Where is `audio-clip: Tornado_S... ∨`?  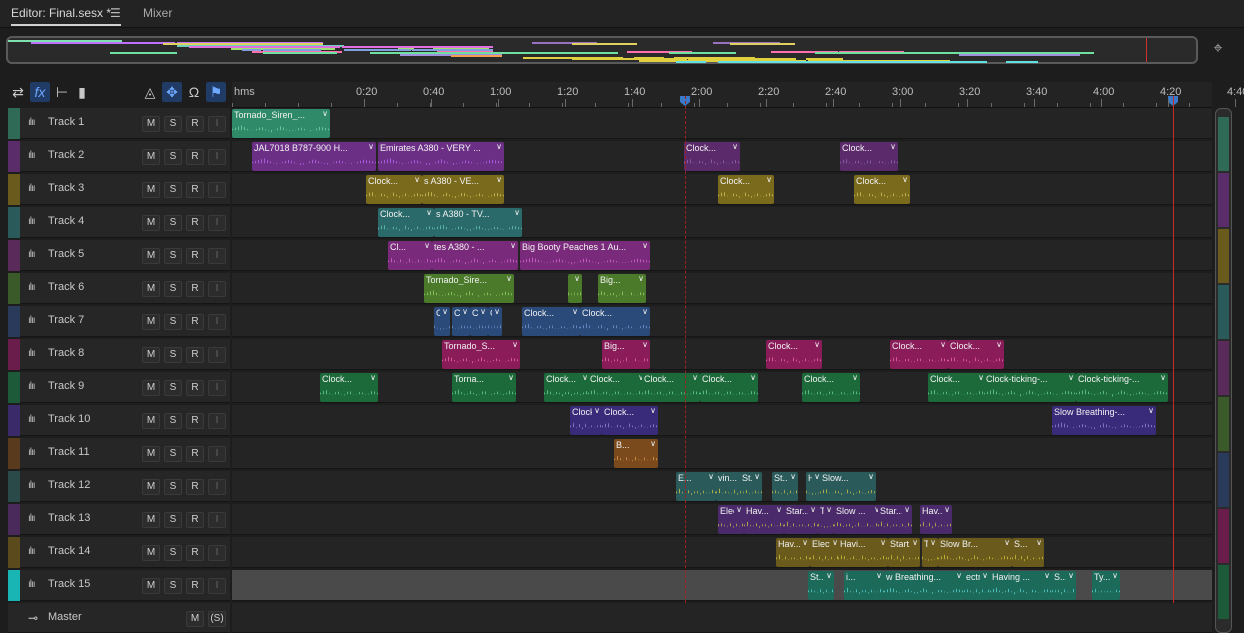 audio-clip: Tornado_S... ∨ is located at coordinates (481, 354).